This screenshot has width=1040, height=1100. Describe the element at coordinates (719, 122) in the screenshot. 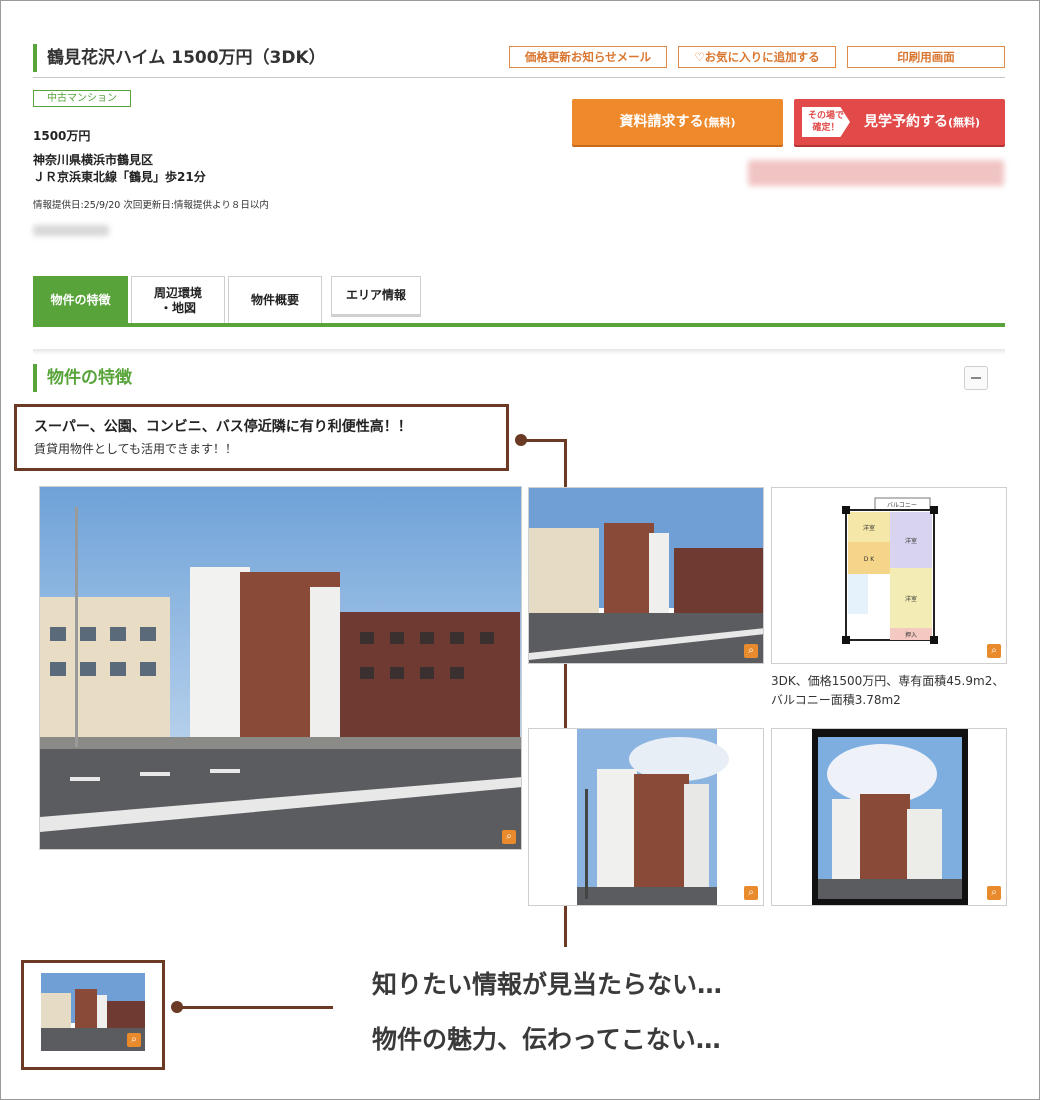

I see `request-note: (無料)` at that location.